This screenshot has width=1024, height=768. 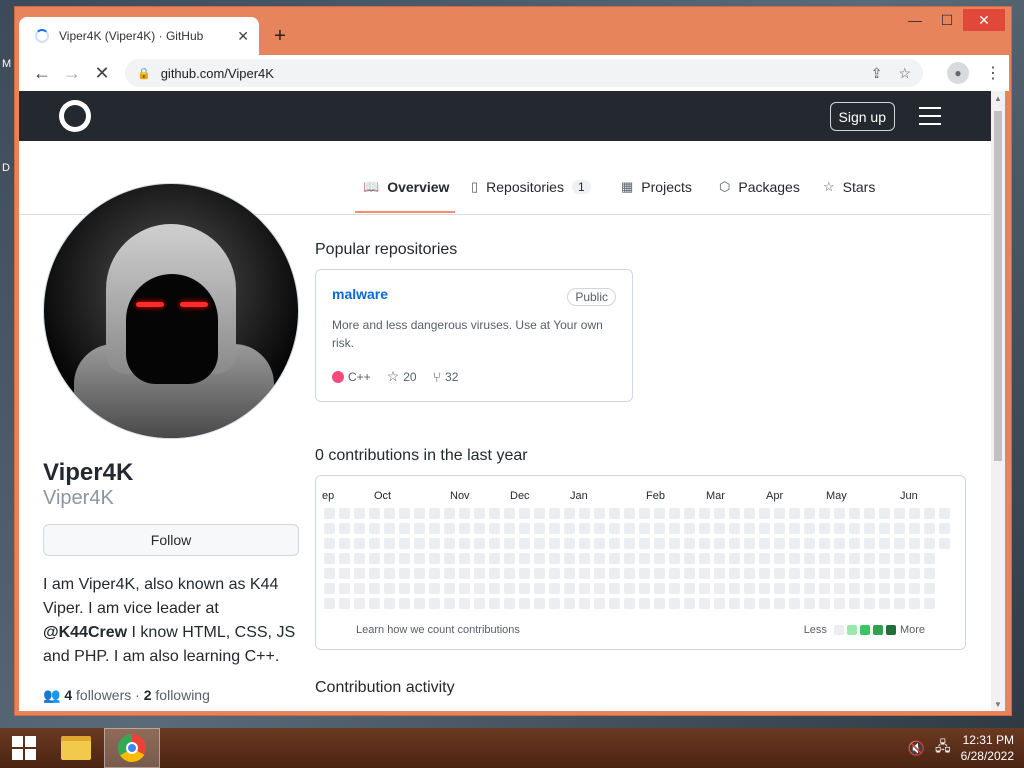 What do you see at coordinates (943, 748) in the screenshot?
I see `network-icon: 🖧` at bounding box center [943, 748].